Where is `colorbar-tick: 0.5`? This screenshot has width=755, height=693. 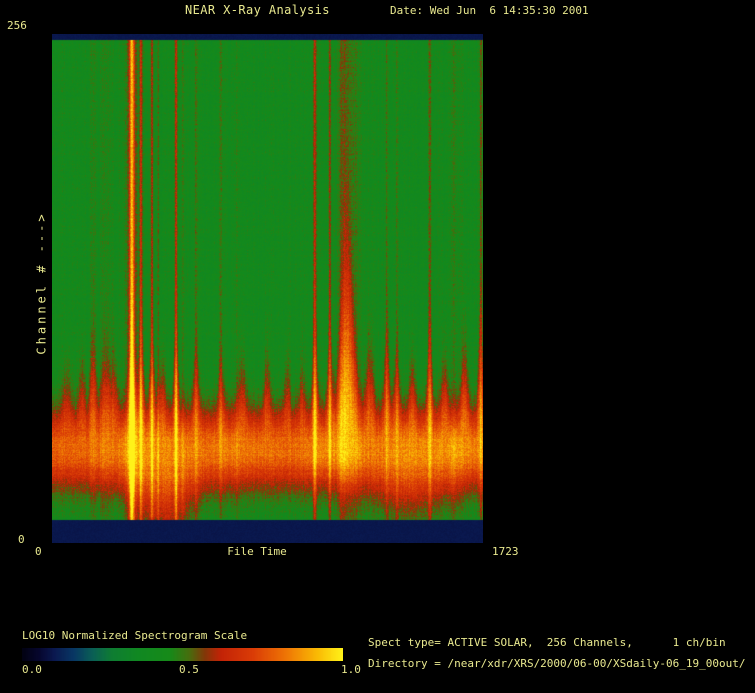
colorbar-tick: 0.5 is located at coordinates (189, 669).